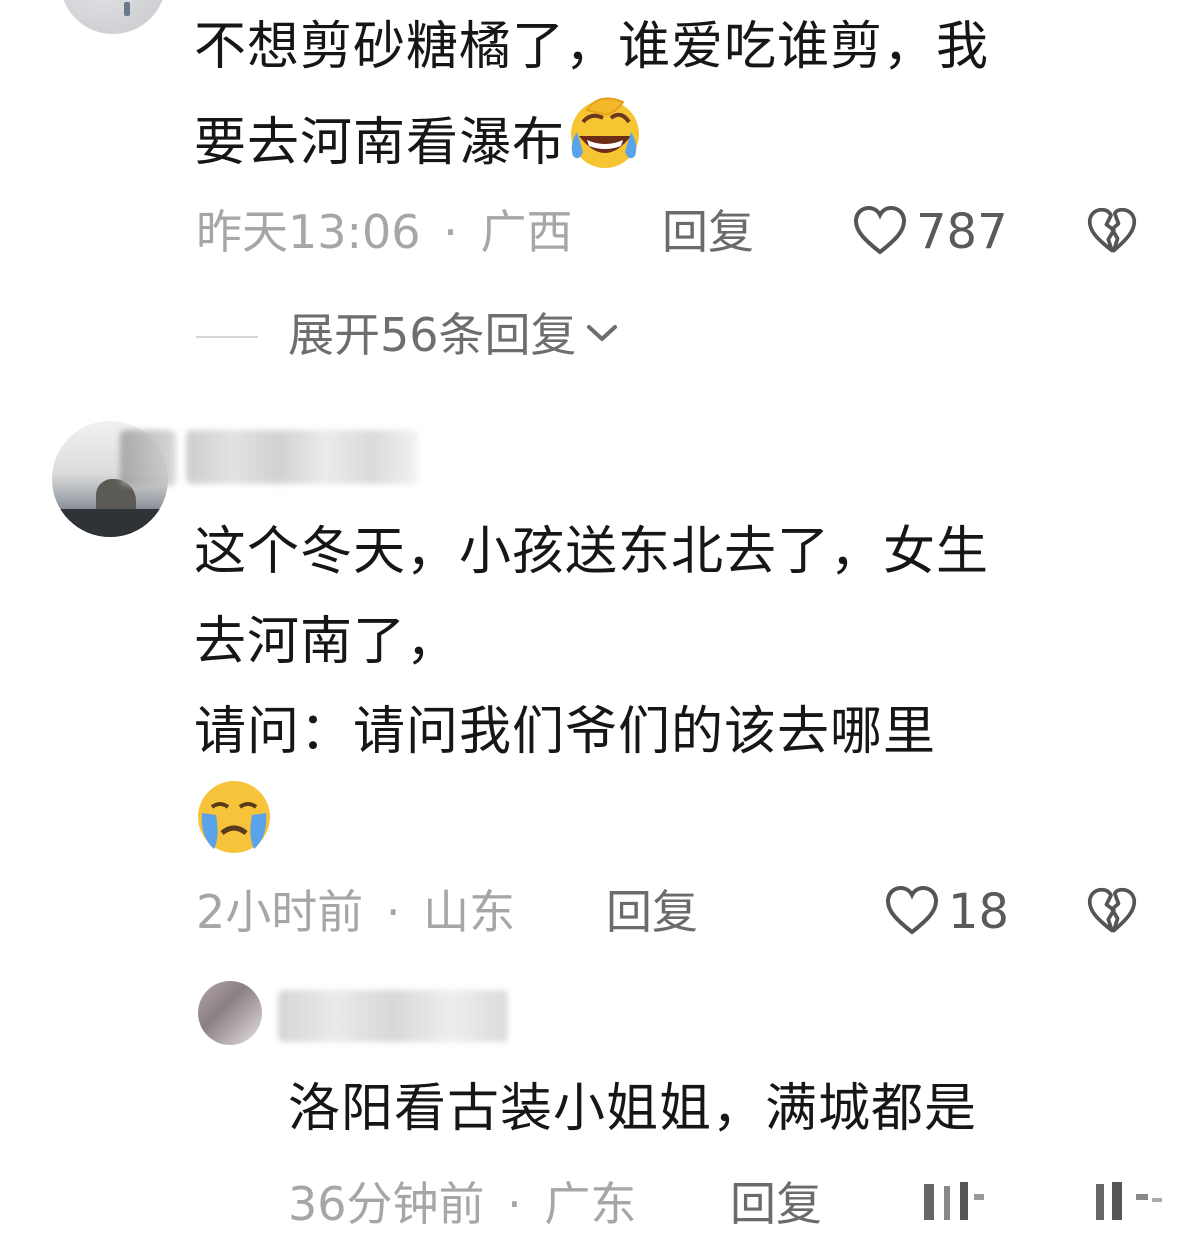  Describe the element at coordinates (689, 146) in the screenshot. I see `comment-text-line: 要去河南看瀑布` at that location.